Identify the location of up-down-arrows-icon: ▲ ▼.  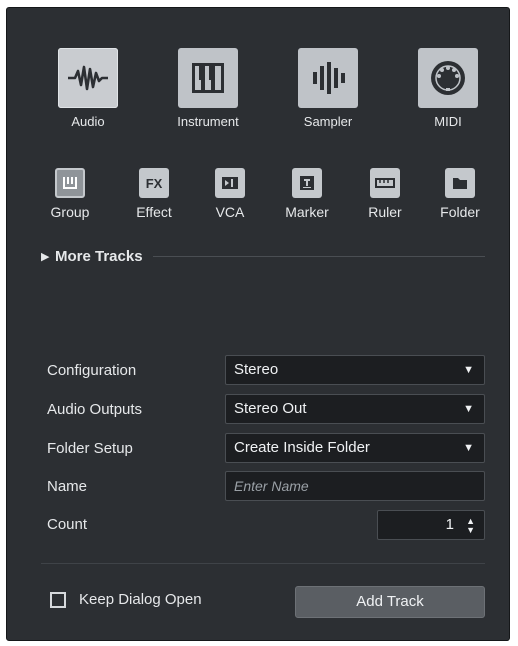
(470, 525).